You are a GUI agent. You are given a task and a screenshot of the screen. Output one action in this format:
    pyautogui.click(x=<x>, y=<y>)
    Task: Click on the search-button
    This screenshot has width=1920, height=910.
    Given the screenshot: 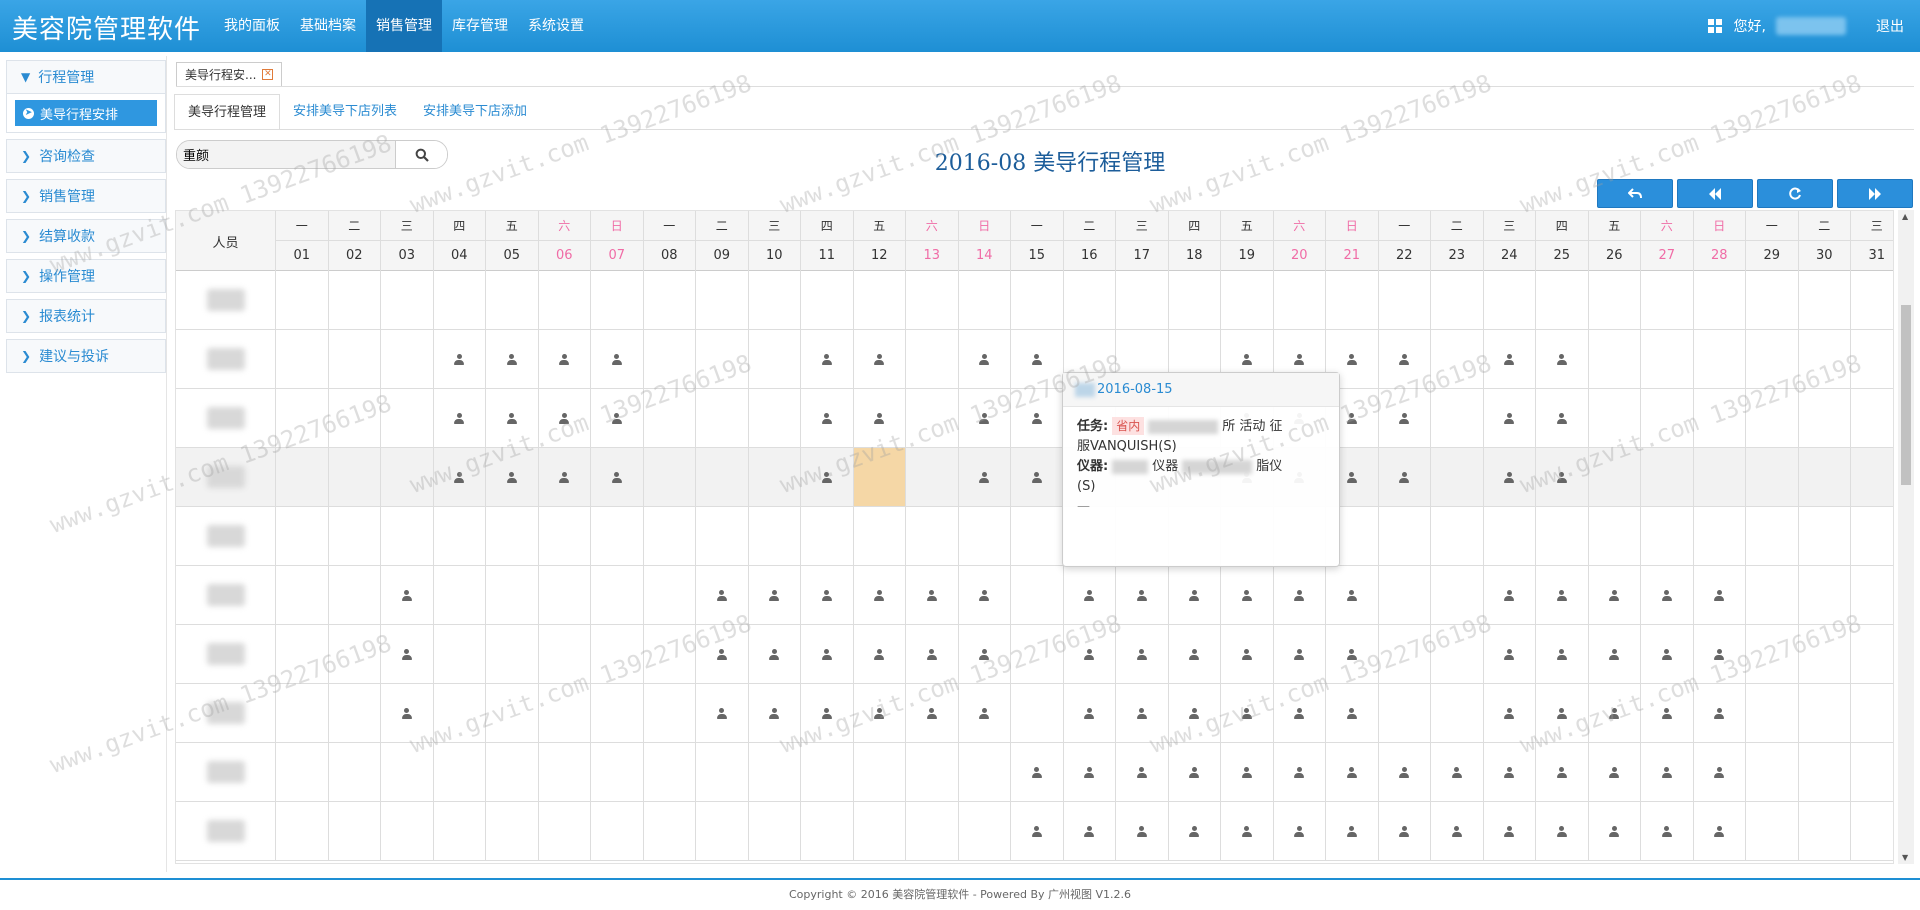 What is the action you would take?
    pyautogui.click(x=421, y=154)
    